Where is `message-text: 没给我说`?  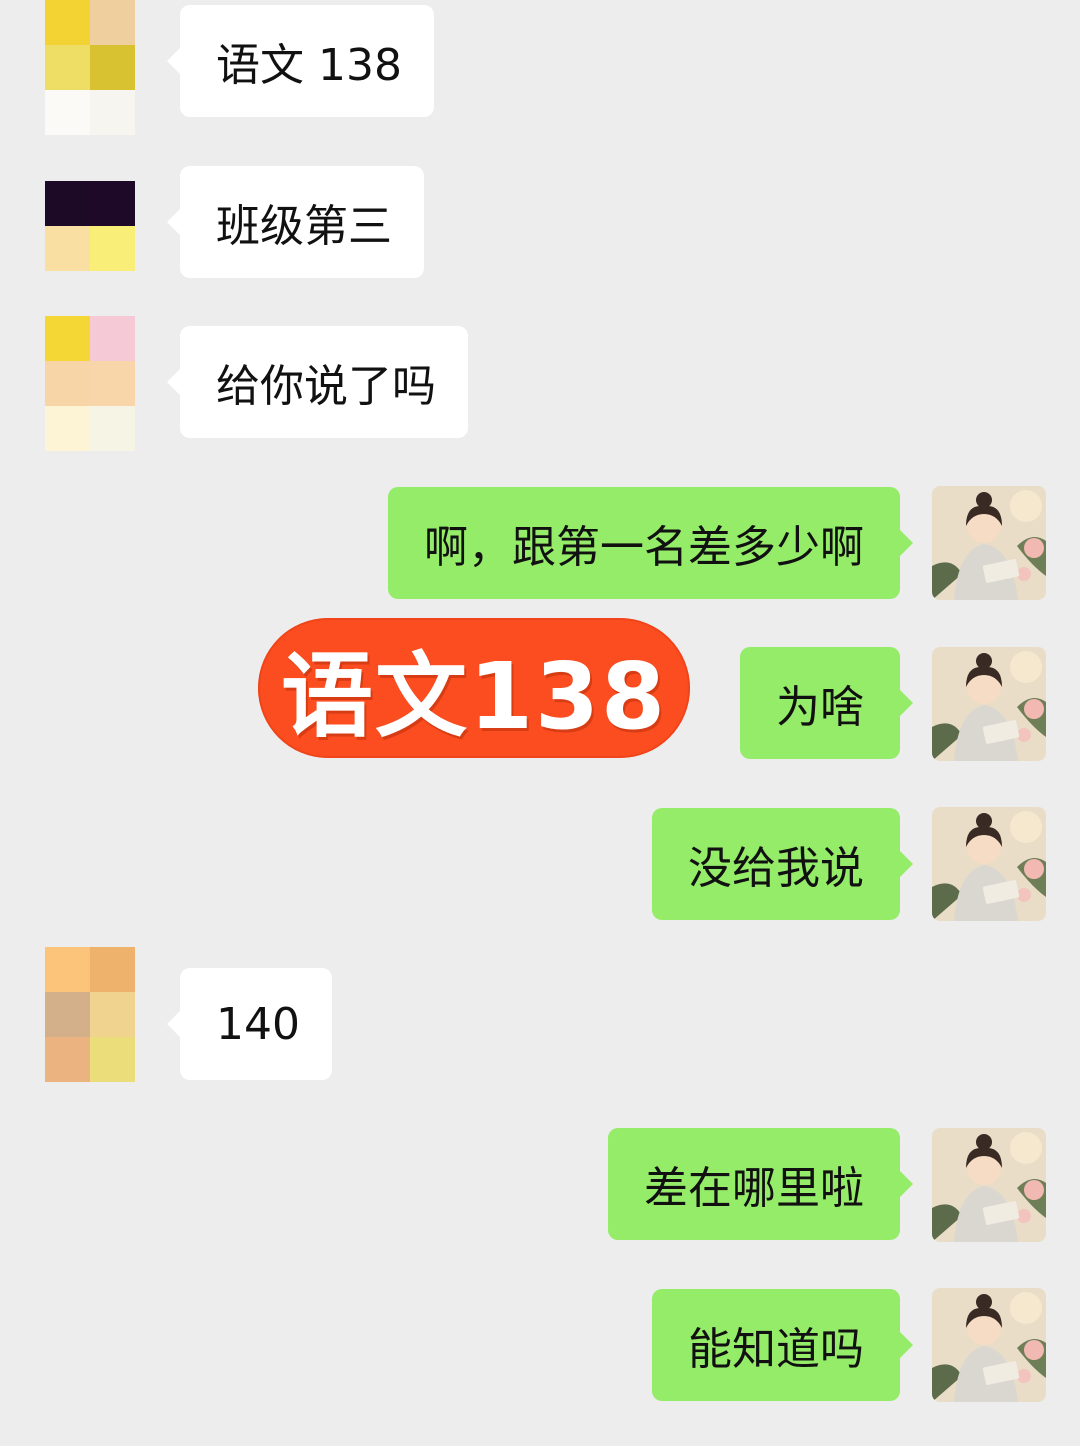 message-text: 没给我说 is located at coordinates (776, 868).